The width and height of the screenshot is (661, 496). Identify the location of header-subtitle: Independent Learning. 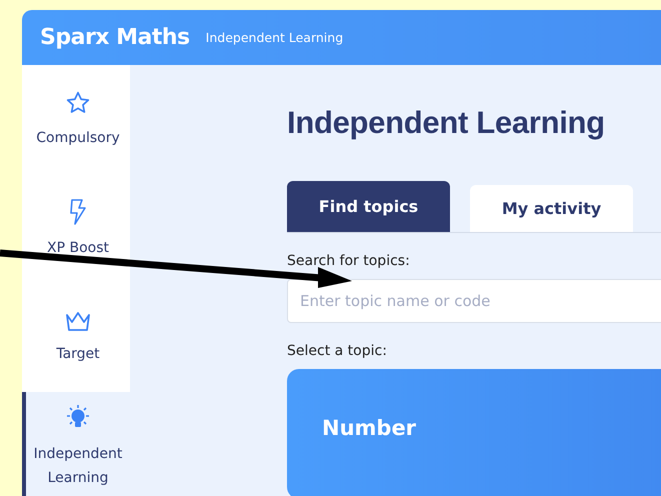
(275, 37).